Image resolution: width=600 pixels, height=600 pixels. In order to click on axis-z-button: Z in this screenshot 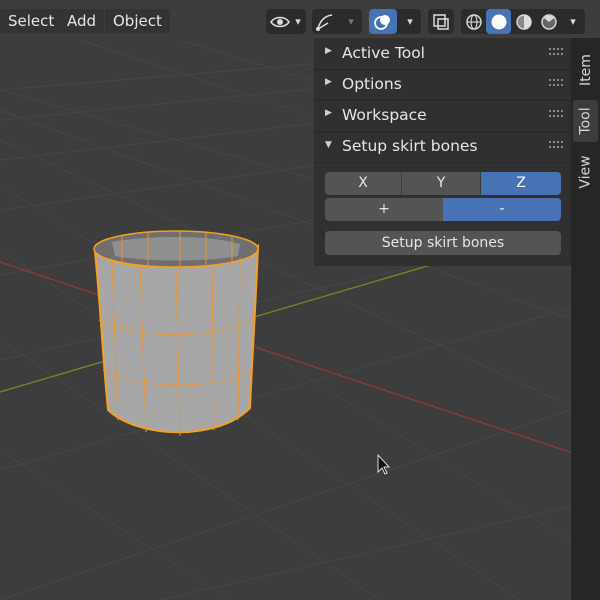, I will do `click(521, 183)`.